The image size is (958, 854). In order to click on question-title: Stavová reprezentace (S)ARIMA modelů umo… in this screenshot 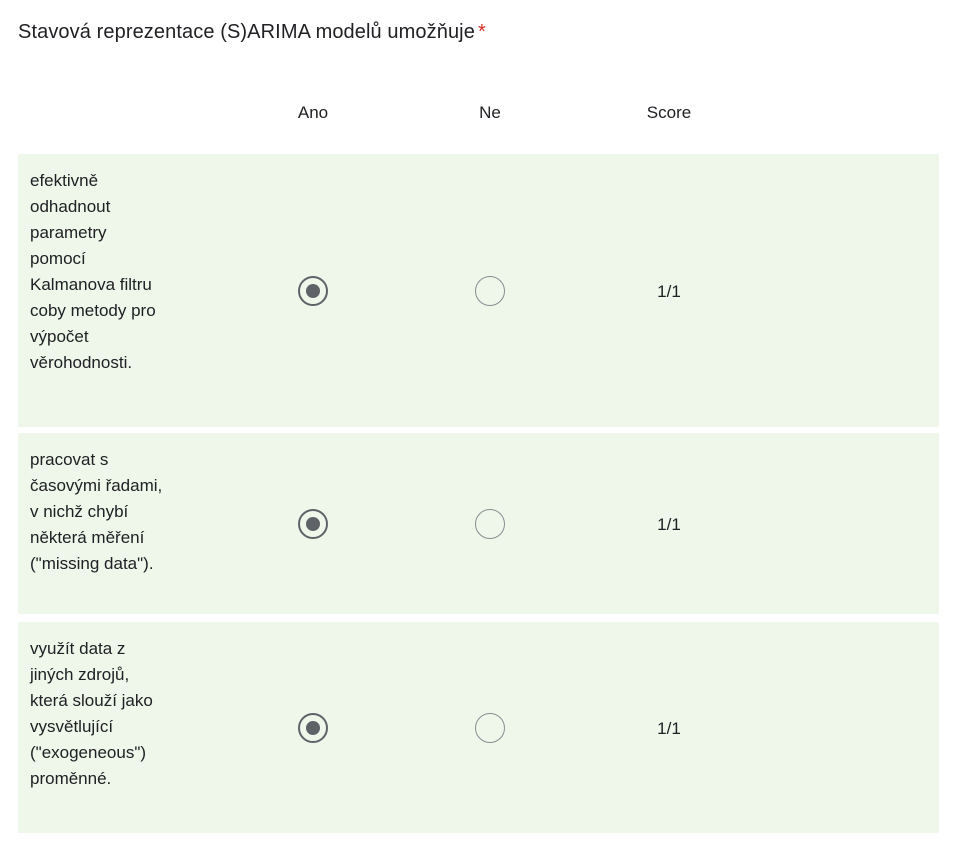, I will do `click(252, 32)`.